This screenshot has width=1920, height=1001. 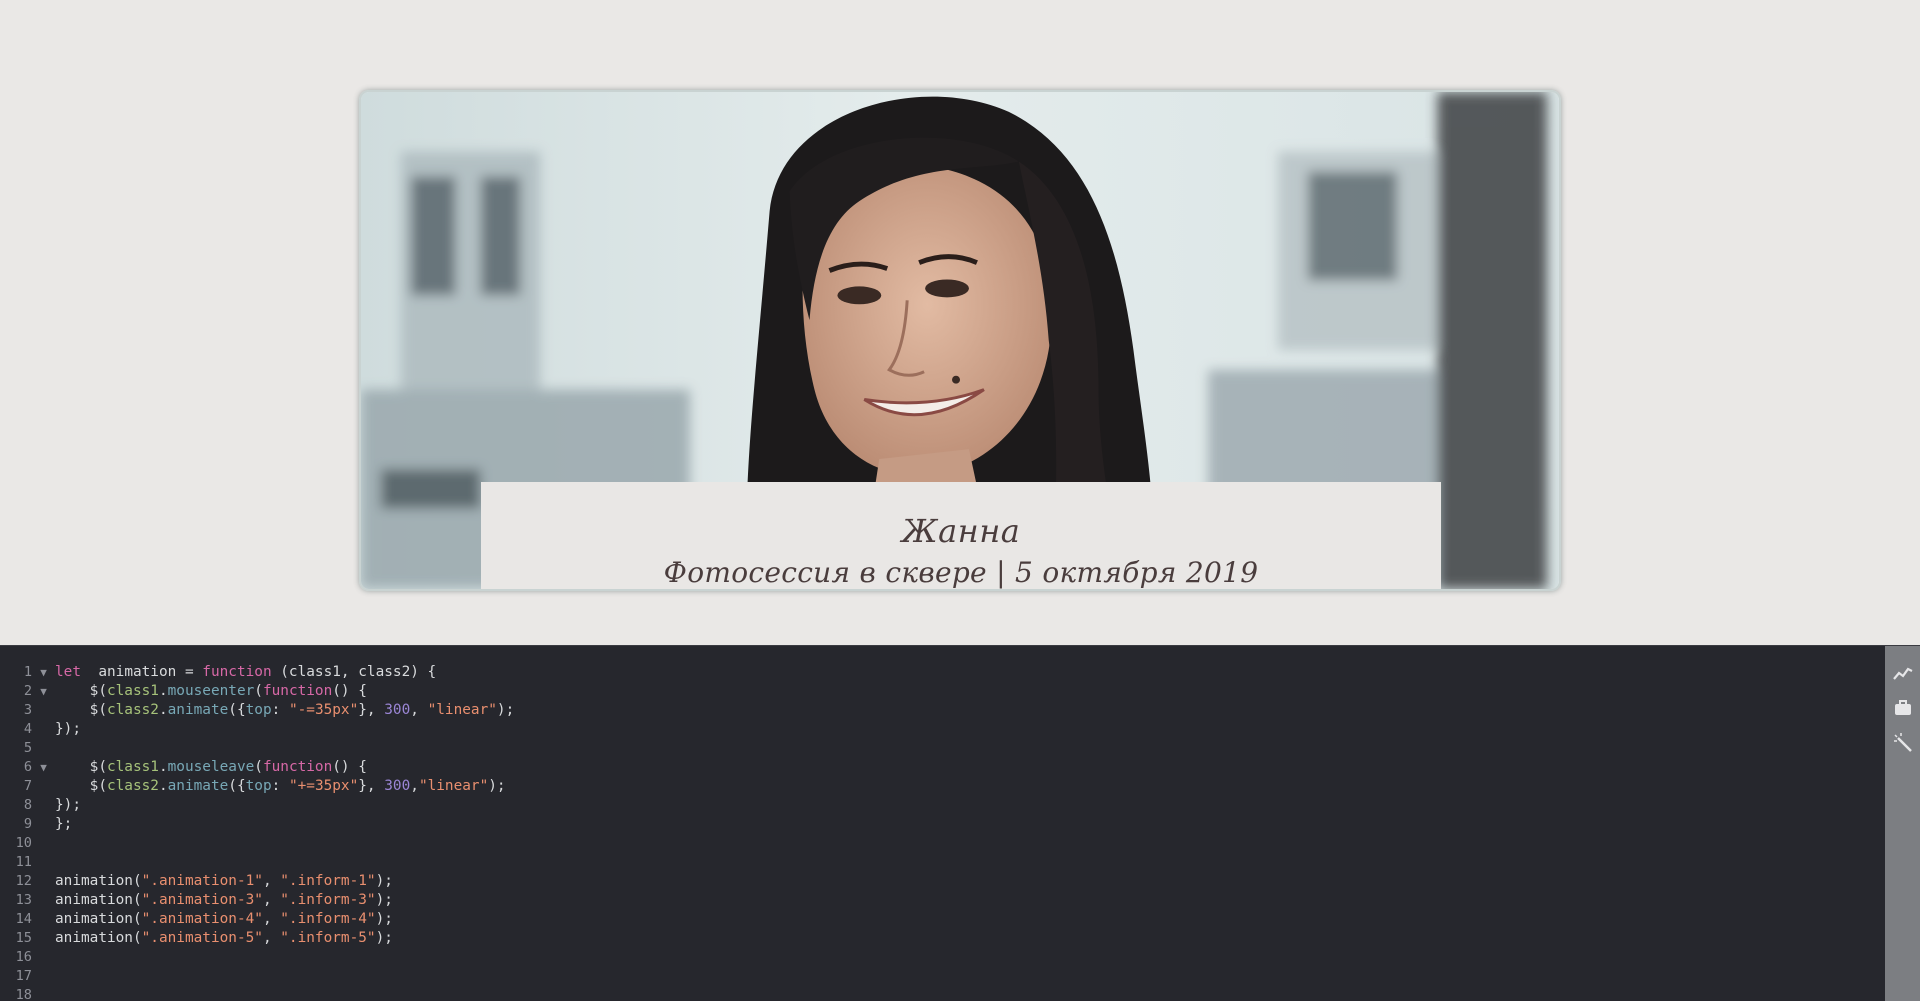 What do you see at coordinates (142, 672) in the screenshot?
I see `code-token: animation =` at bounding box center [142, 672].